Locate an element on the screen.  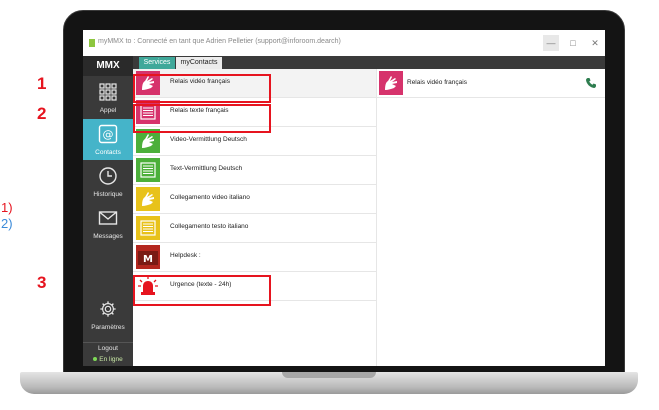
maximize-button: □ is located at coordinates (573, 43).